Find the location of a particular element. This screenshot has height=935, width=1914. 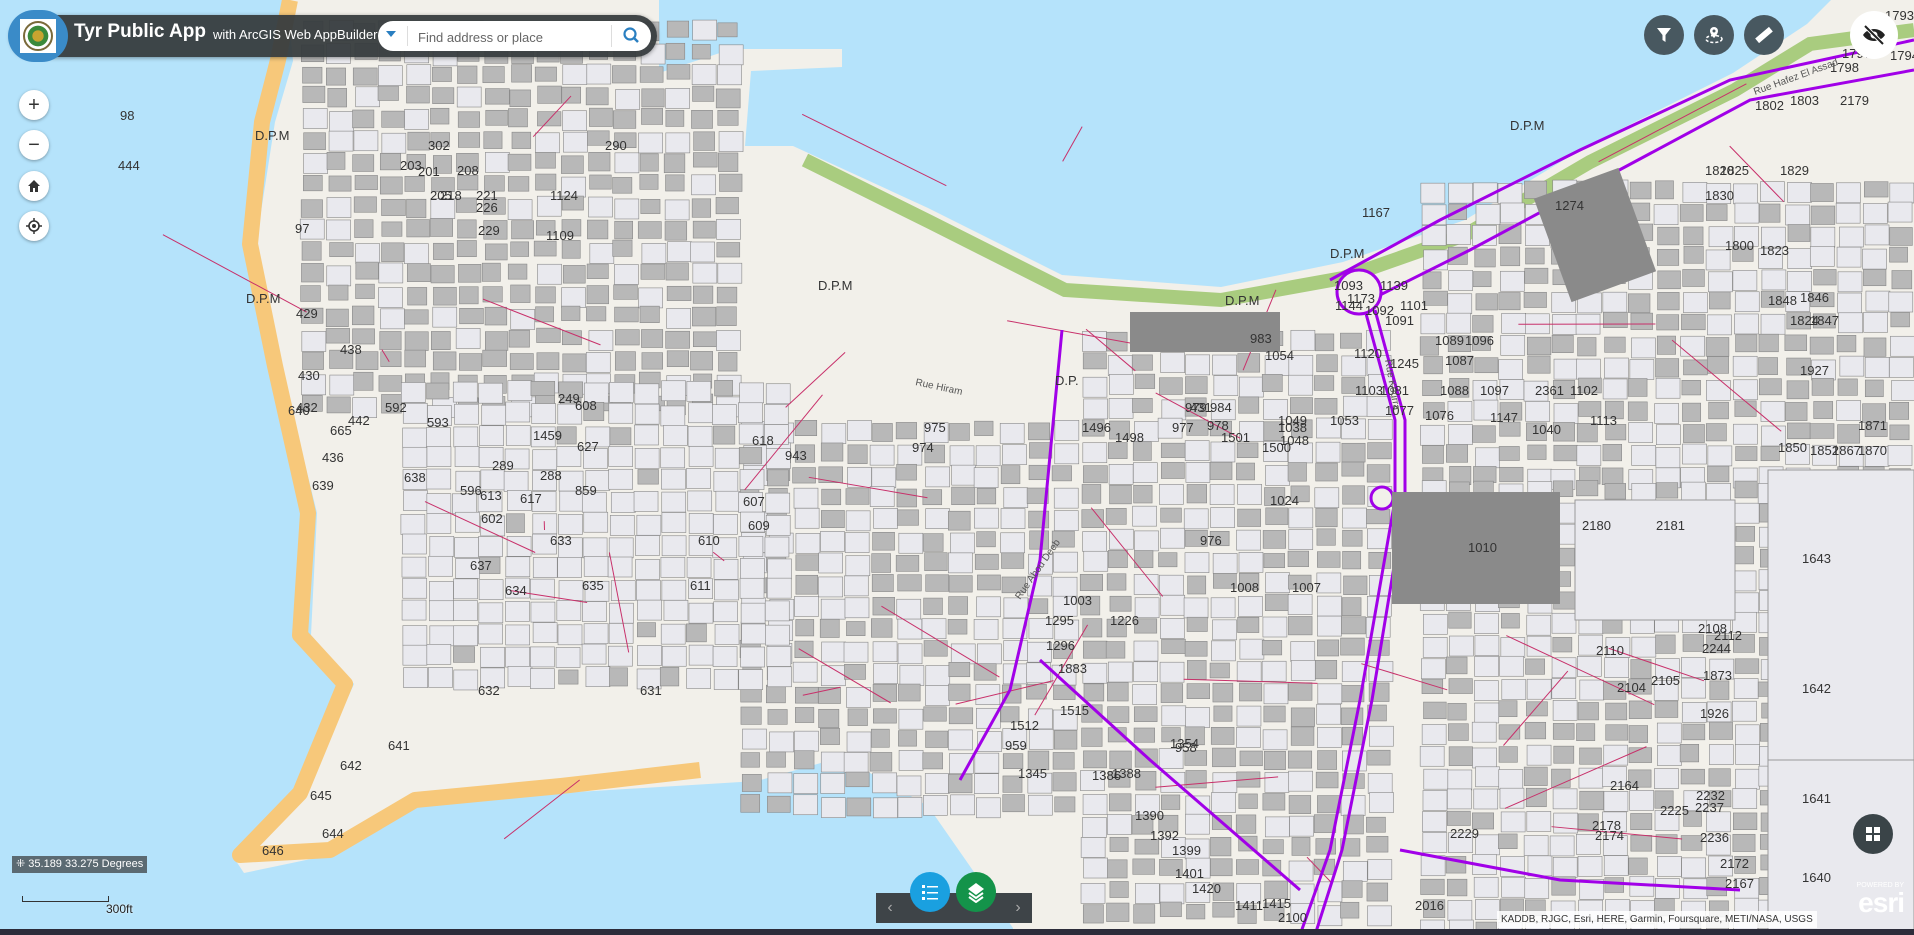

zoom-out-button: − is located at coordinates (34, 145).